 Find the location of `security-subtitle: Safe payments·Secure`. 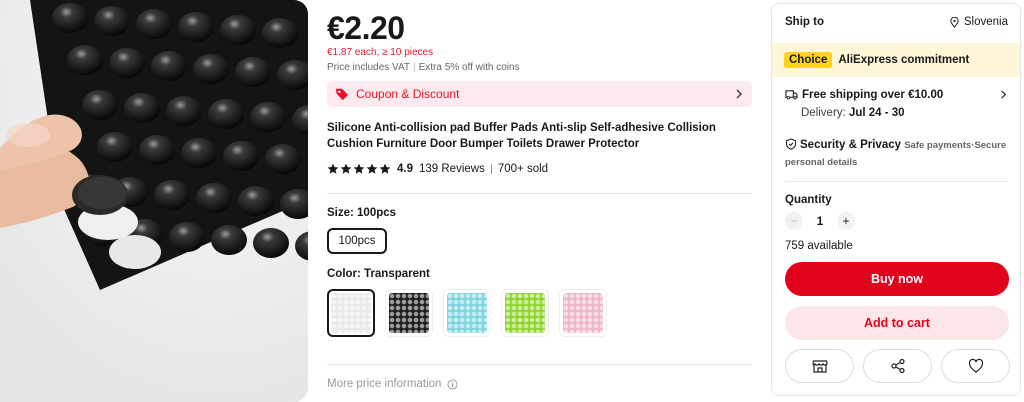

security-subtitle: Safe payments·Secure is located at coordinates (955, 145).